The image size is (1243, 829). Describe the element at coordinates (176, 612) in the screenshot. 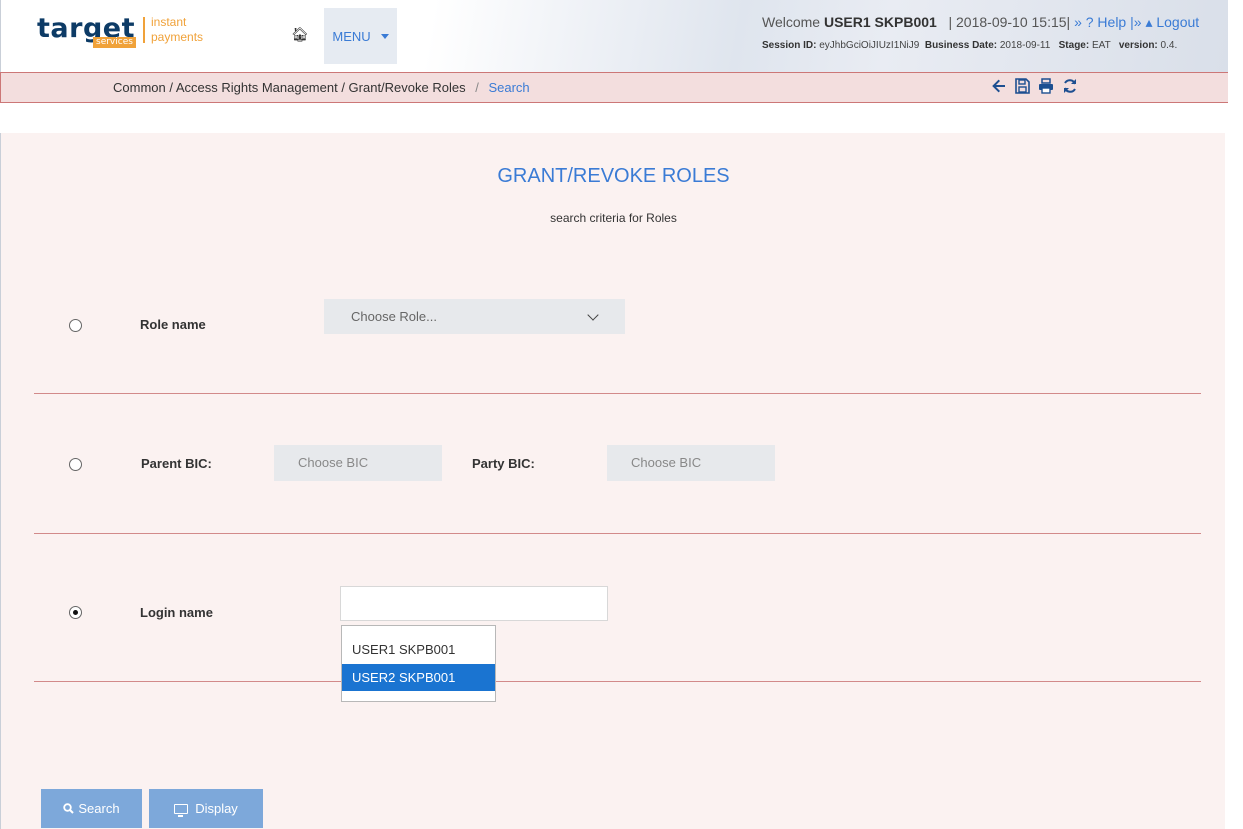

I see `login-name-label: Login name` at that location.